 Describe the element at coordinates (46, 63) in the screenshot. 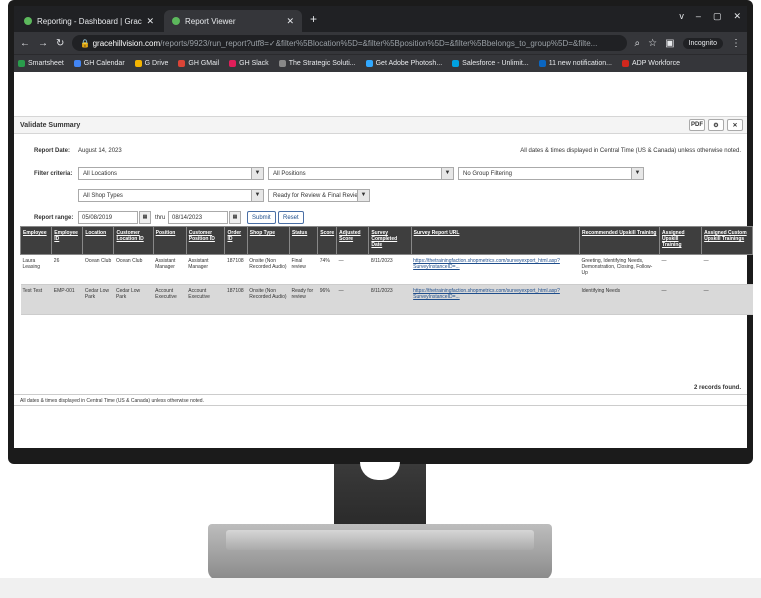

I see `bookmark-label: Smartsheet` at that location.